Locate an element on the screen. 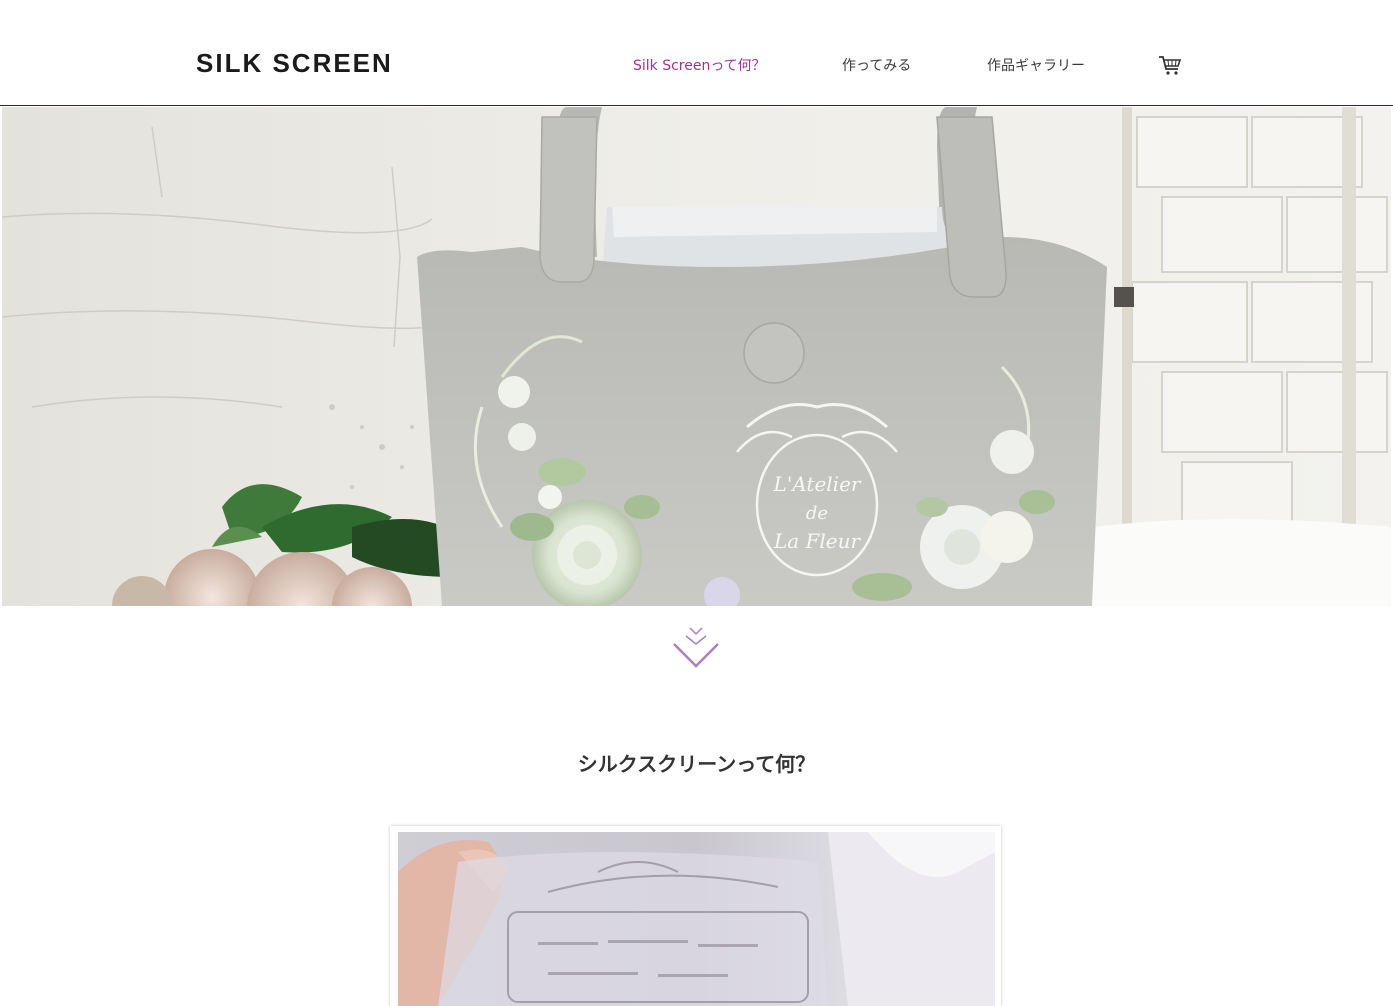 Image resolution: width=1393 pixels, height=1006 pixels. photo-card is located at coordinates (695, 916).